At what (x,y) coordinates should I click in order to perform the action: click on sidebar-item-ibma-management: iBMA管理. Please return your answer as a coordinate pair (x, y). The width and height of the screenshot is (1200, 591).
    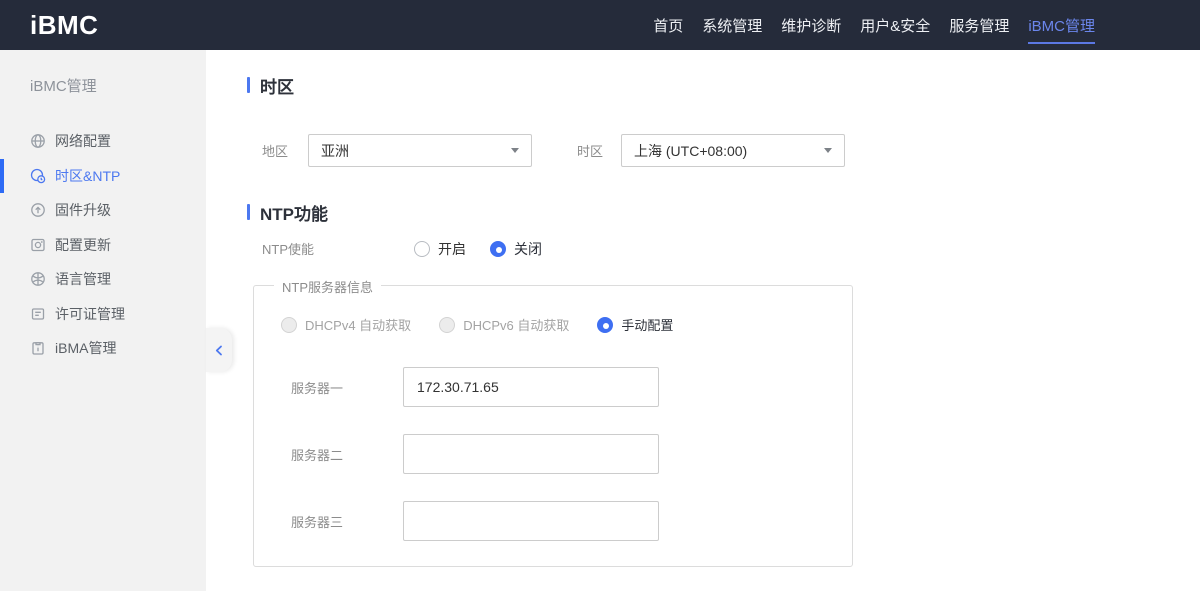
    Looking at the image, I should click on (103, 348).